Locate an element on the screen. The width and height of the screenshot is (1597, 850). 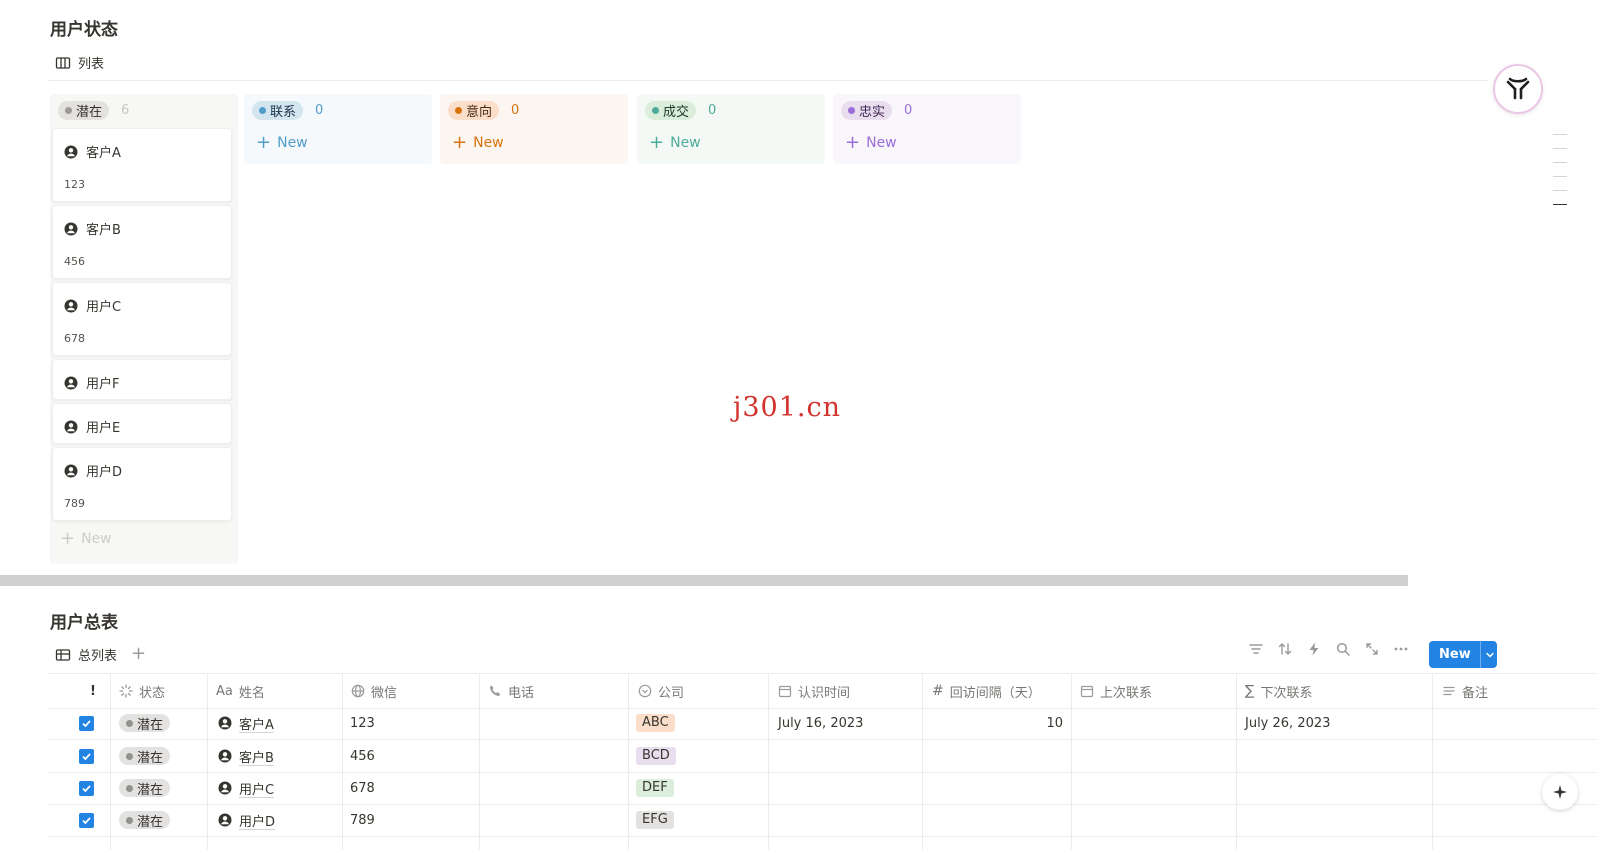
sparkle-button is located at coordinates (1560, 792).